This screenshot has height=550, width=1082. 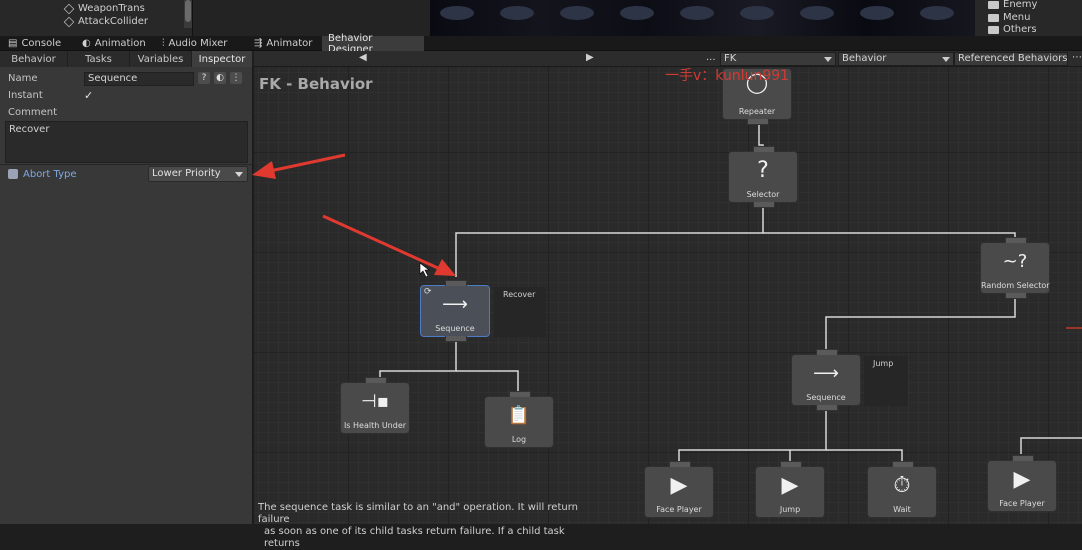 I want to click on tab-behavior-designer: Behavior Designer, so click(x=373, y=44).